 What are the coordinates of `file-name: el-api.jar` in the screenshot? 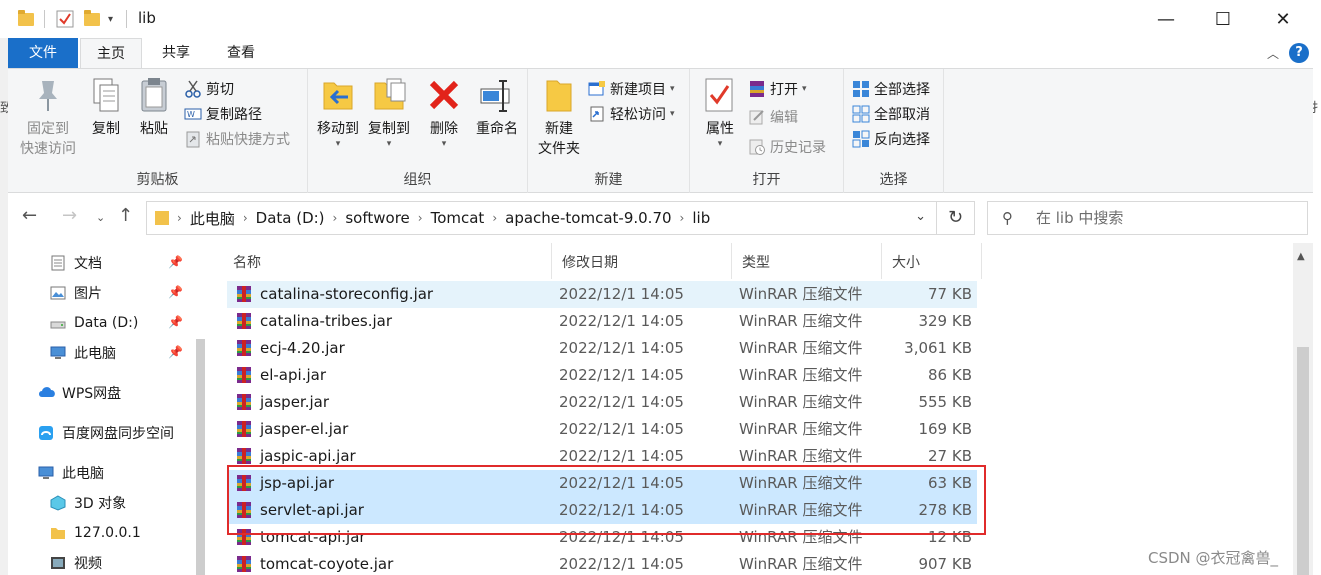 It's located at (293, 375).